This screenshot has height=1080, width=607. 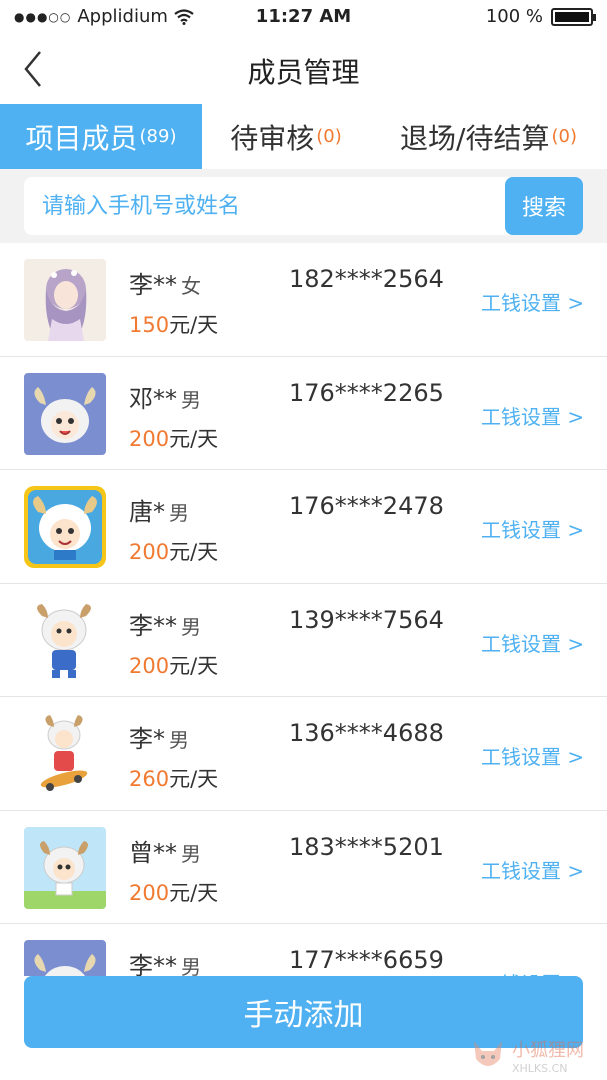 I want to click on watermark-text: 小狐狸网 XHLKS.CN, so click(x=548, y=1055).